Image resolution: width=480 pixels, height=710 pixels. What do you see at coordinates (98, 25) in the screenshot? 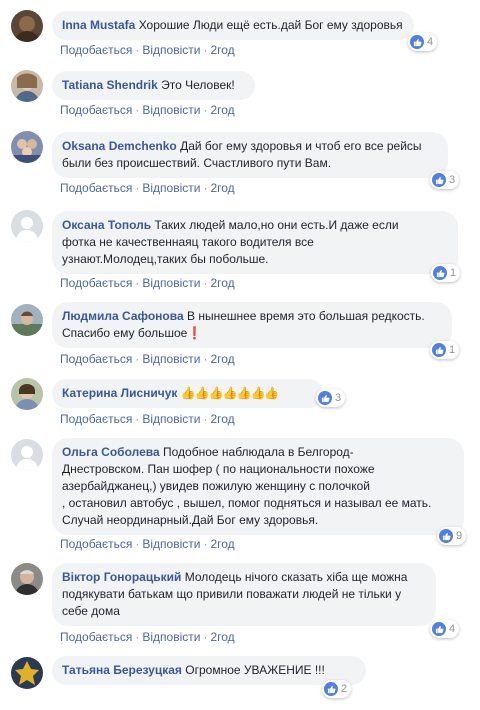
I see `author-name: Inna Mustafa` at bounding box center [98, 25].